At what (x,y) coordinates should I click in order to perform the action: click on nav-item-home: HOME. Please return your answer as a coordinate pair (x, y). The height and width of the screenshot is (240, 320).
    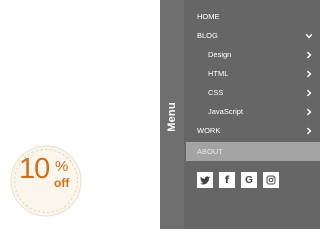
    Looking at the image, I should click on (252, 16).